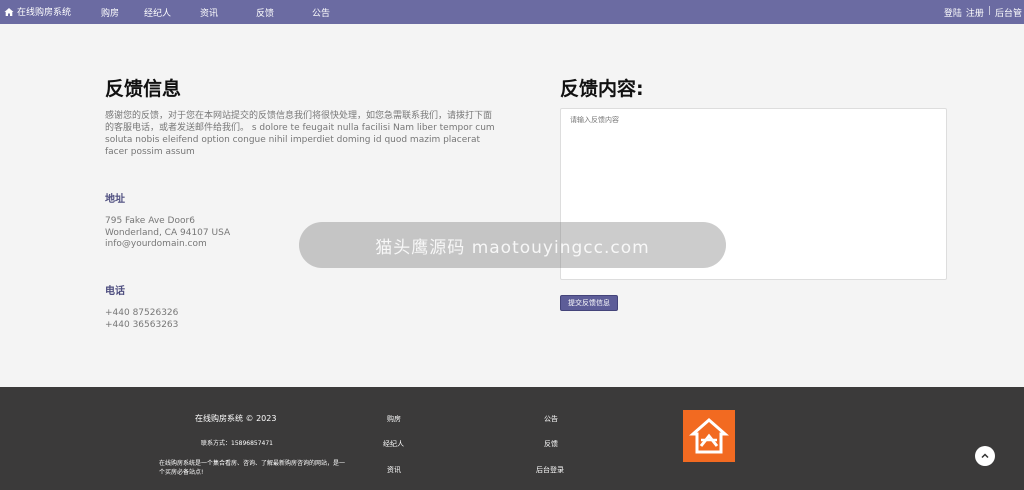 This screenshot has height=490, width=1024. I want to click on admin-link: 后台管, so click(1008, 12).